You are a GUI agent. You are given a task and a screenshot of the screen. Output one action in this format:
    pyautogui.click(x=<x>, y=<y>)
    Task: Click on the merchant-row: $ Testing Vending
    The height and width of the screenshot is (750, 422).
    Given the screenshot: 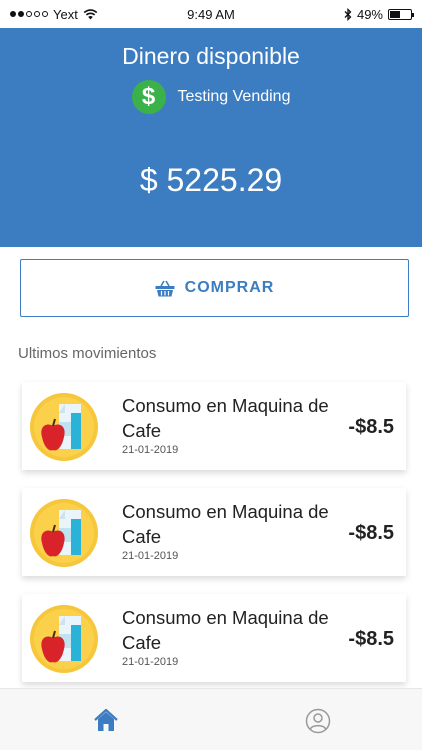 What is the action you would take?
    pyautogui.click(x=211, y=97)
    